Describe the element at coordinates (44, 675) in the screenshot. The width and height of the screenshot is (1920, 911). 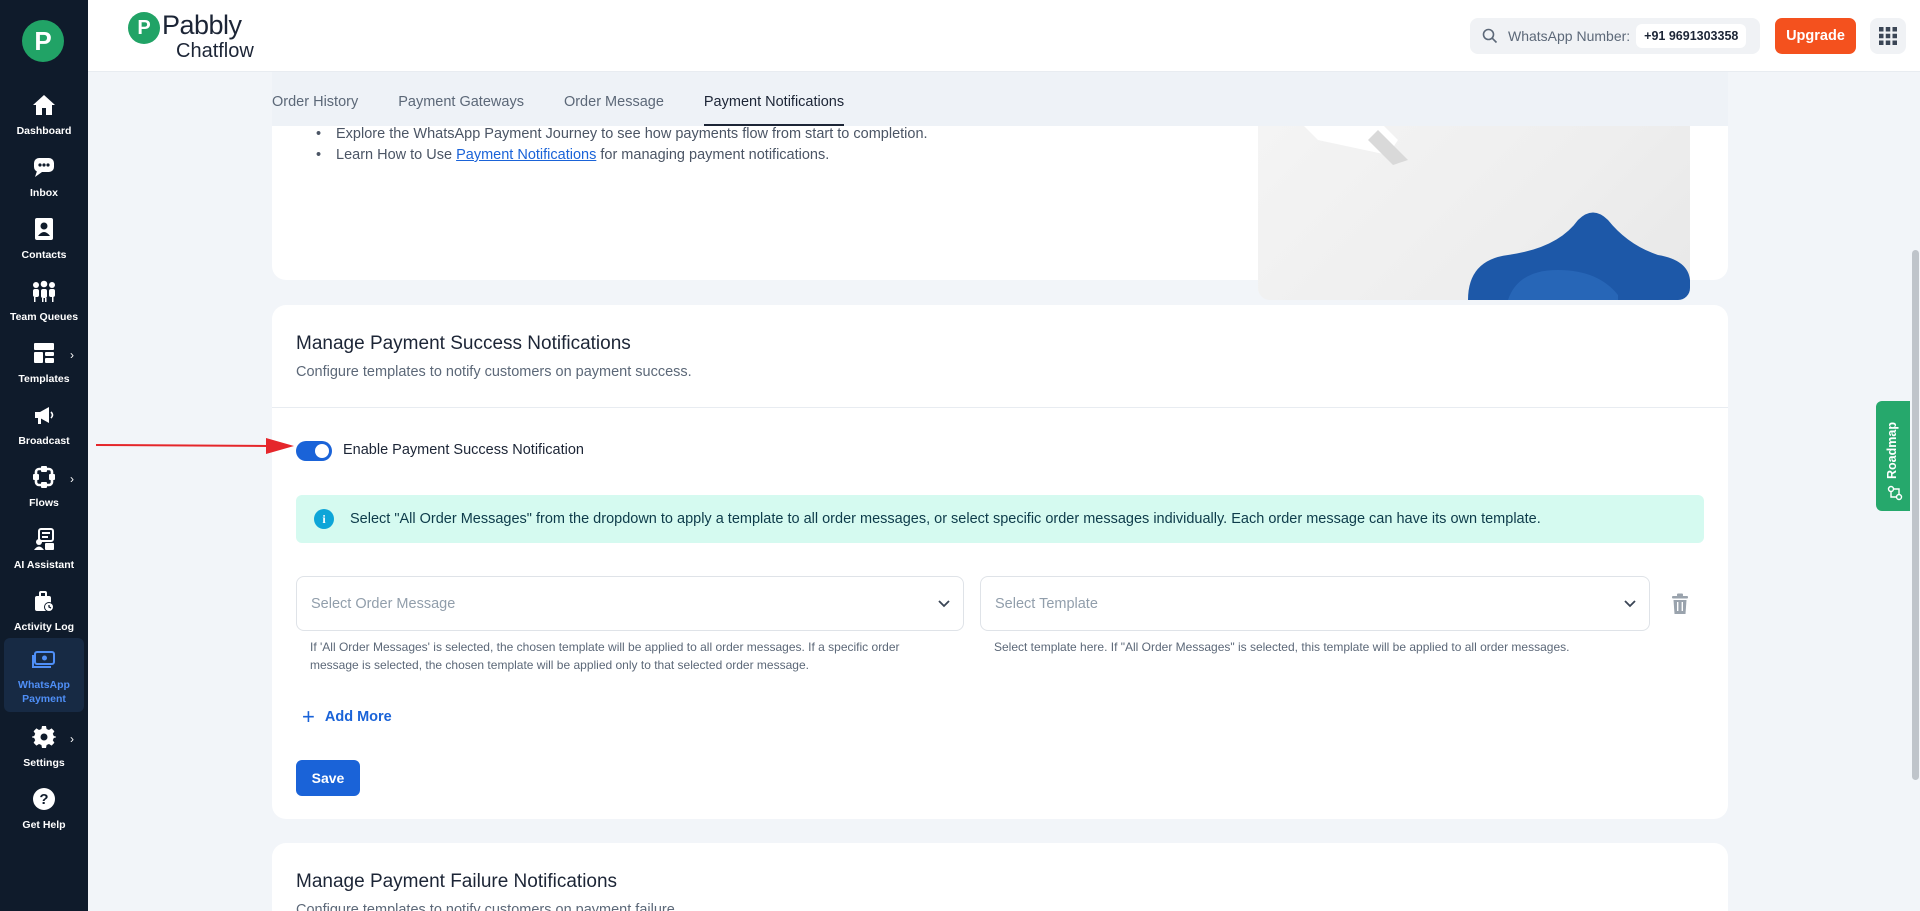
I see `sidebar-item-whatsapp-payment: WhatsApp Payment` at that location.